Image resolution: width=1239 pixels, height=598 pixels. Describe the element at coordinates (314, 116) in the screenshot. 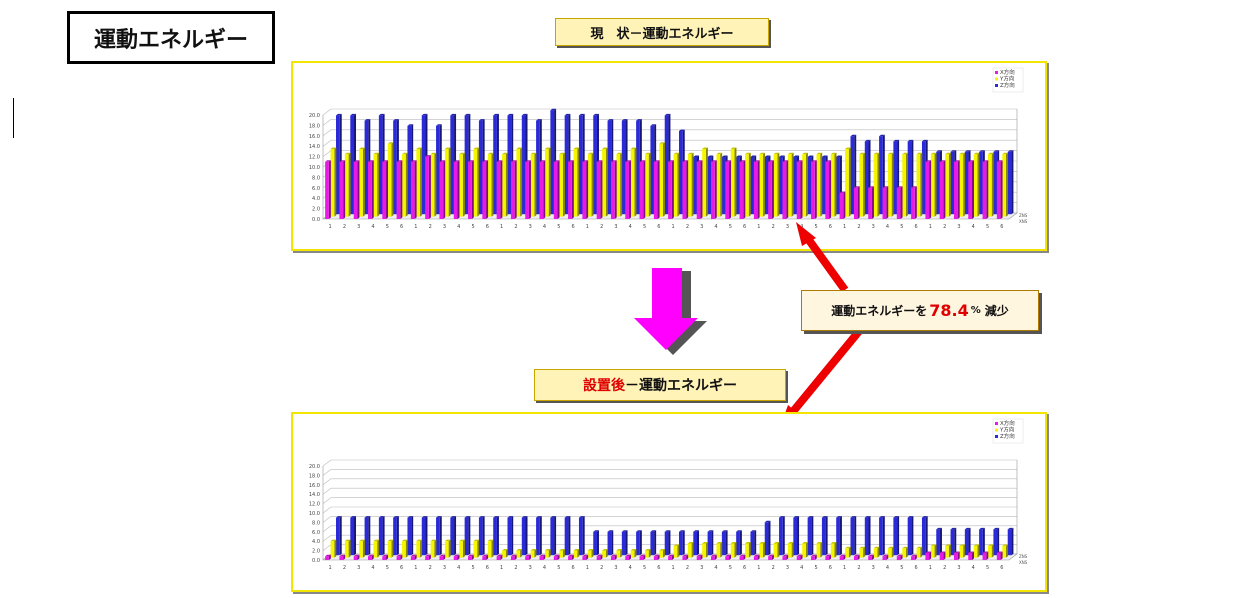

I see `y-tick-label: 20.0` at that location.